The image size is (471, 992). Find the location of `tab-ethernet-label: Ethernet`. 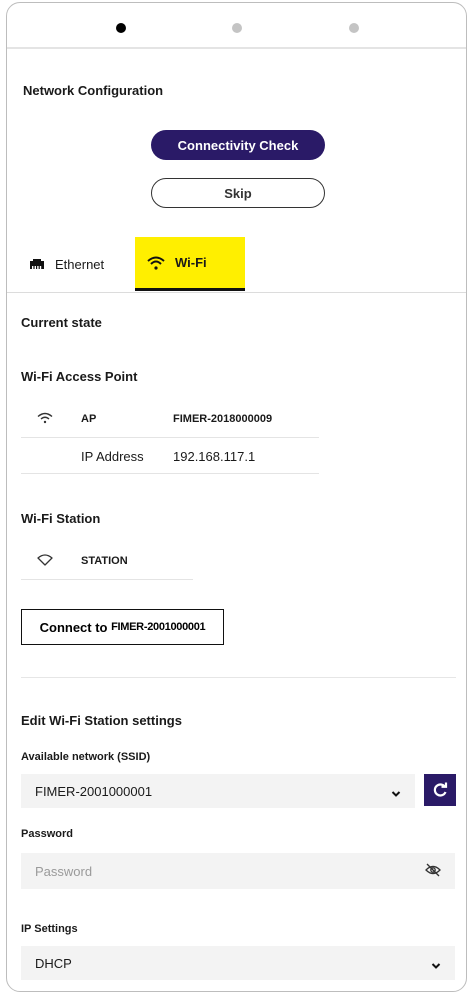

tab-ethernet-label: Ethernet is located at coordinates (80, 264).